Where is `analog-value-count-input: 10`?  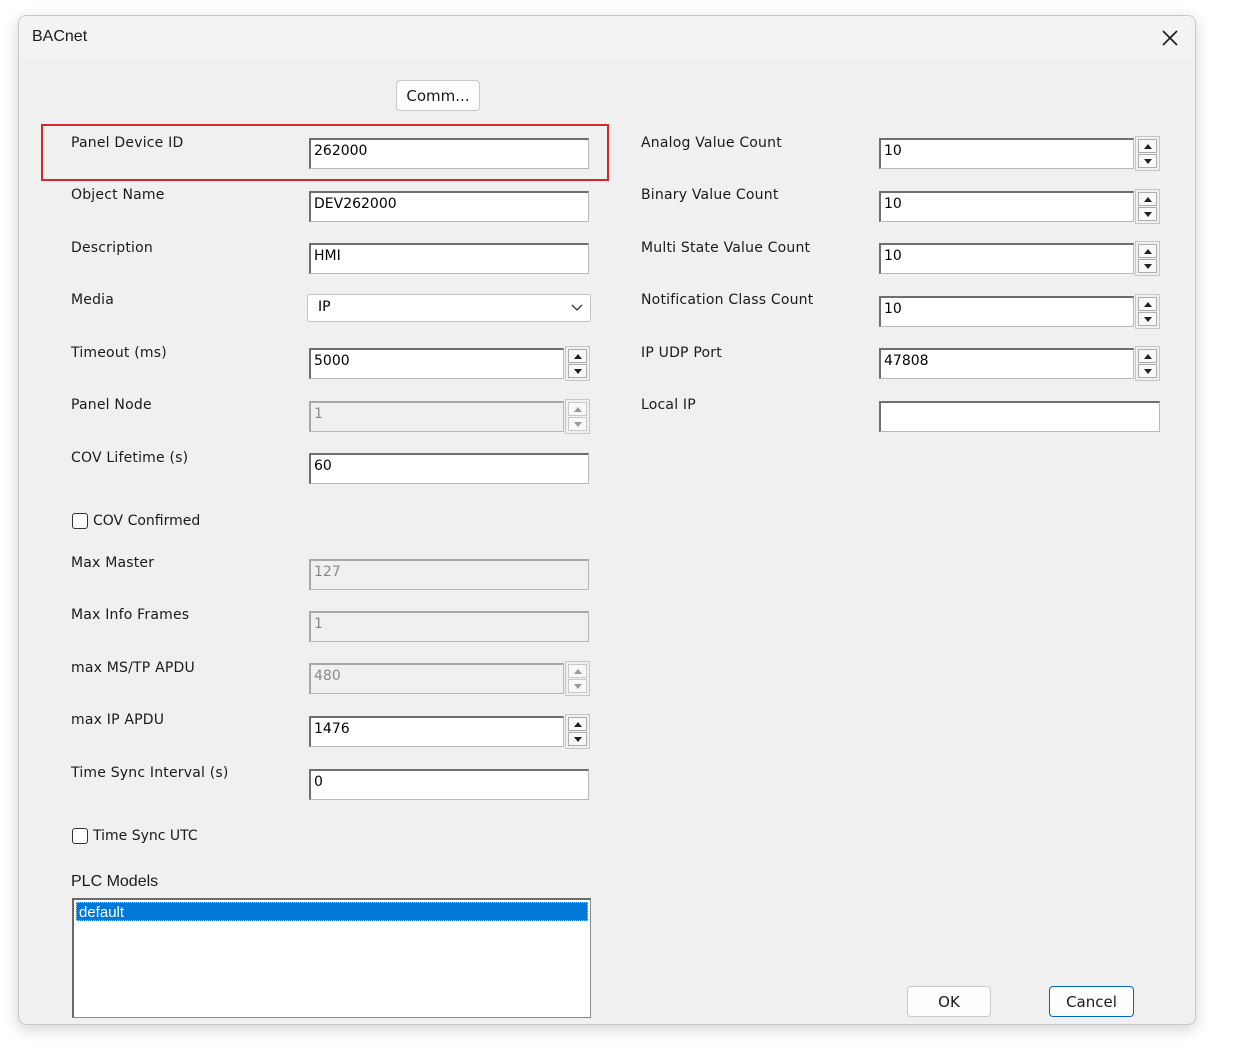
analog-value-count-input: 10 is located at coordinates (1006, 153).